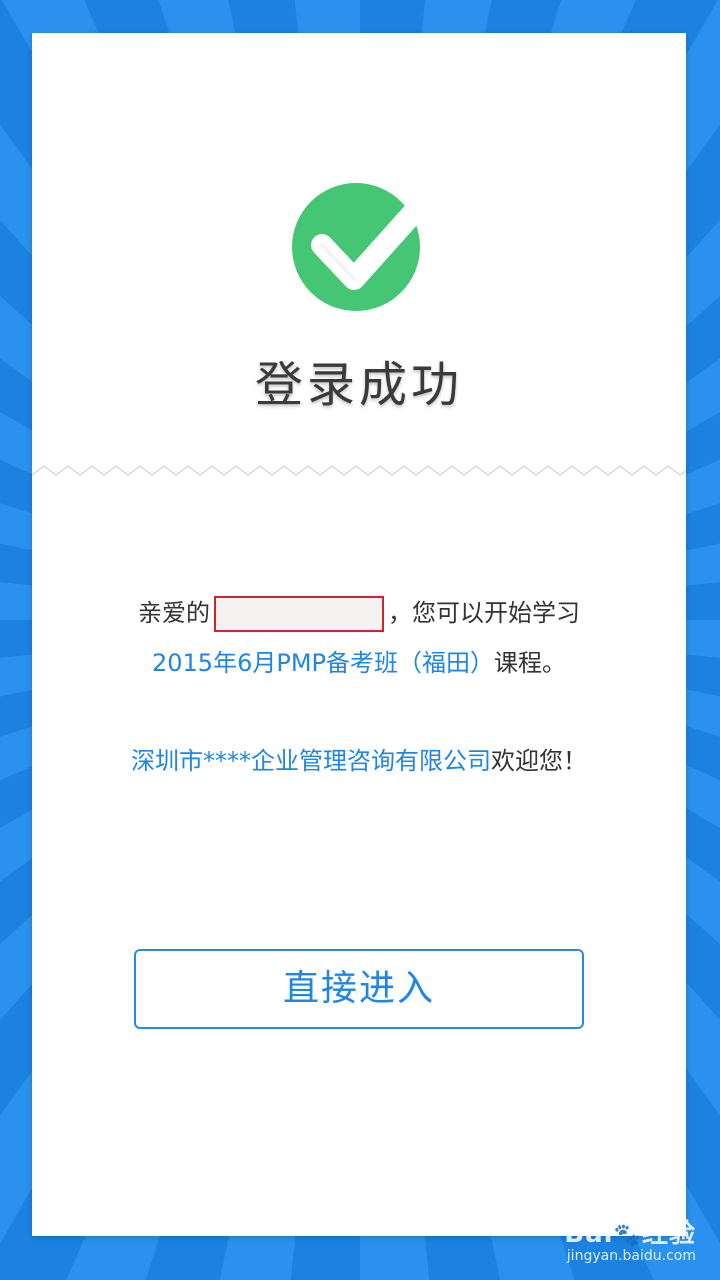 The image size is (720, 1280). Describe the element at coordinates (631, 1256) in the screenshot. I see `watermark-url: jingyan.baidu.com` at that location.